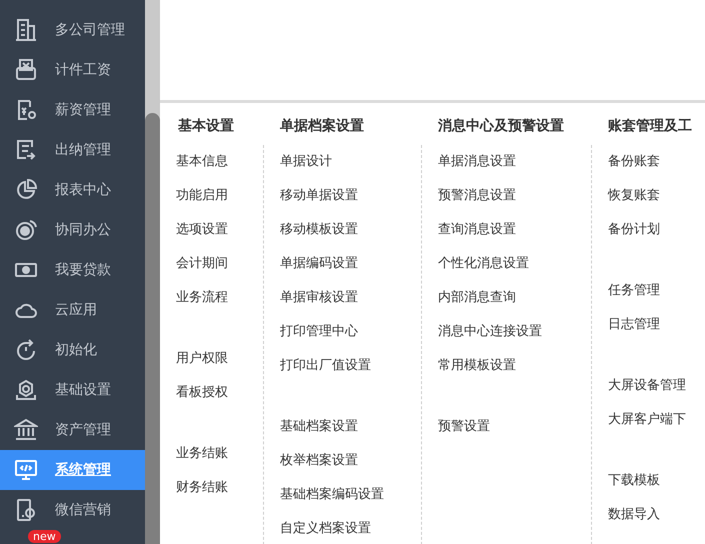 This screenshot has height=544, width=705. What do you see at coordinates (350, 162) in the screenshot?
I see `menu-link: 单据设计` at bounding box center [350, 162].